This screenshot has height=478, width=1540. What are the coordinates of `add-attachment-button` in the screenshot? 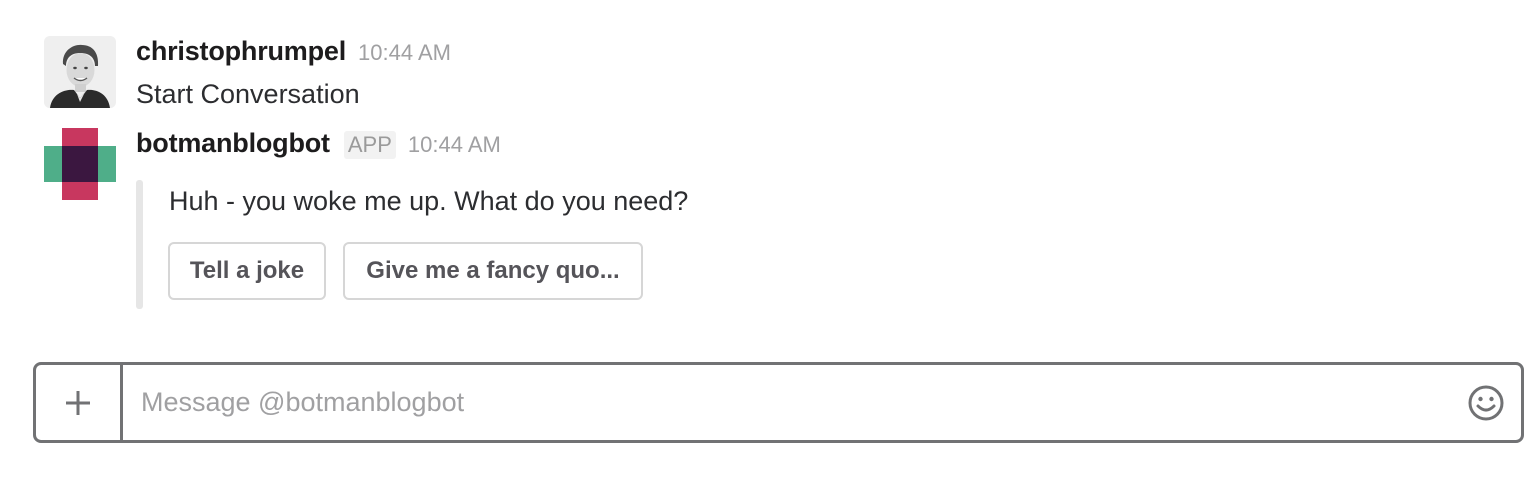 It's located at (79, 402).